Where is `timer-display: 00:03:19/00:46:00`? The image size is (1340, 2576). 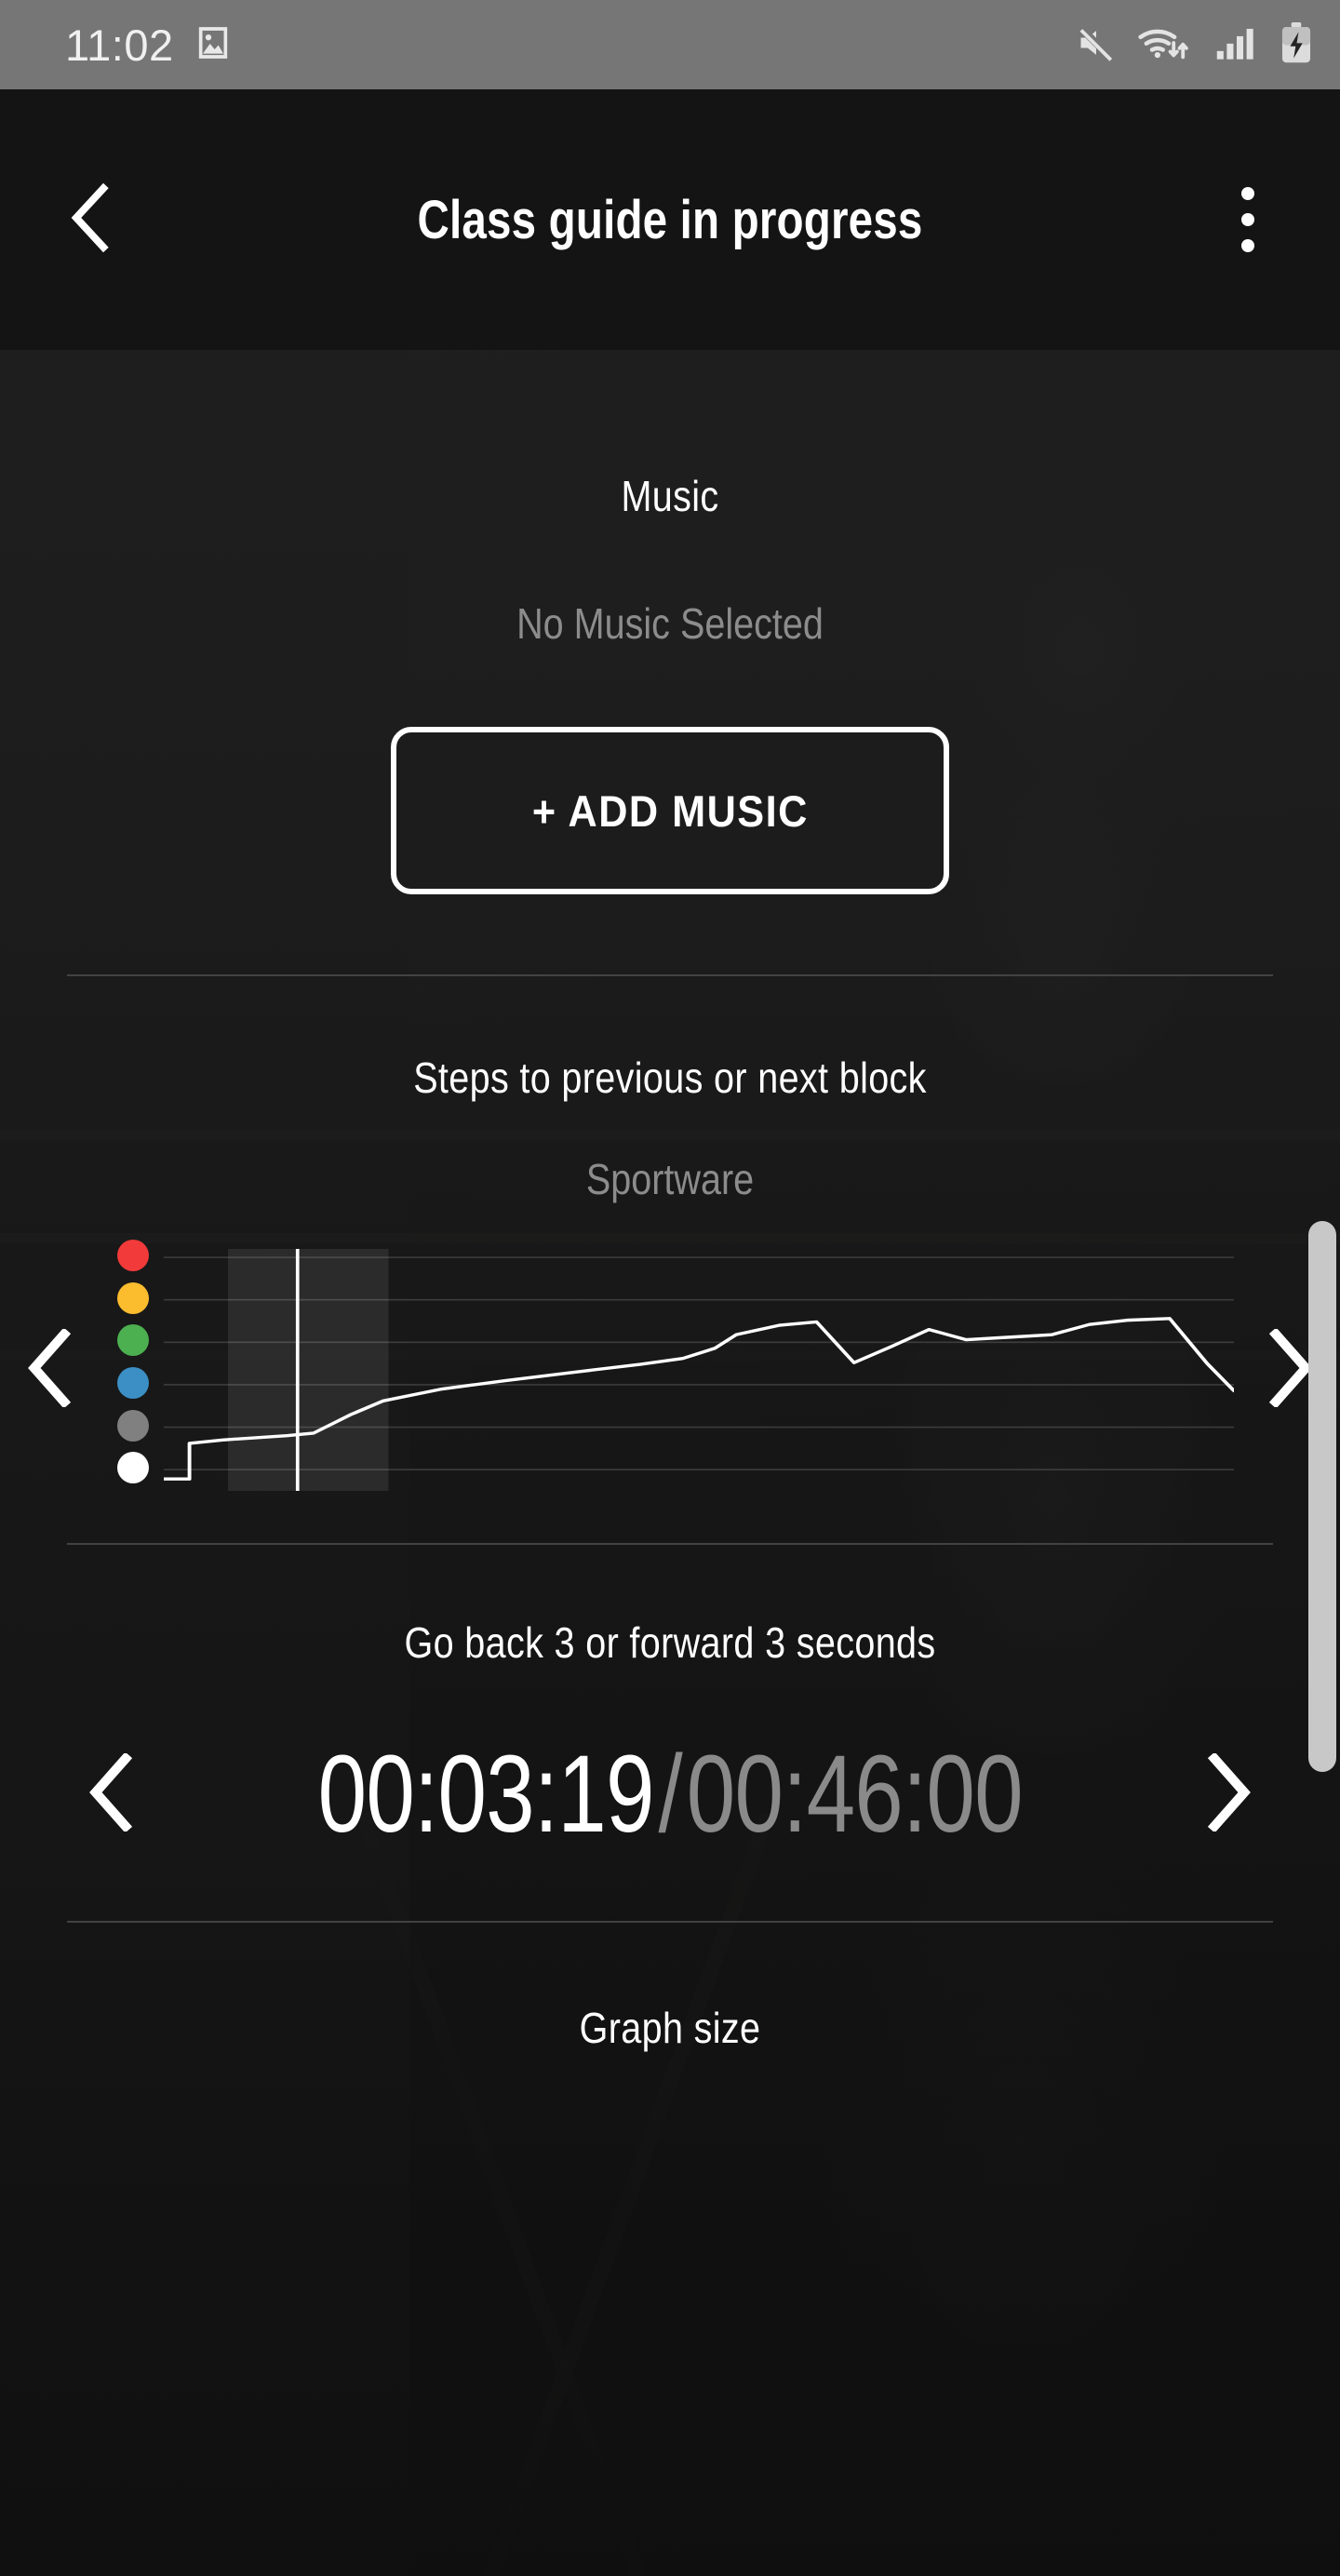 timer-display: 00:03:19/00:46:00 is located at coordinates (670, 1794).